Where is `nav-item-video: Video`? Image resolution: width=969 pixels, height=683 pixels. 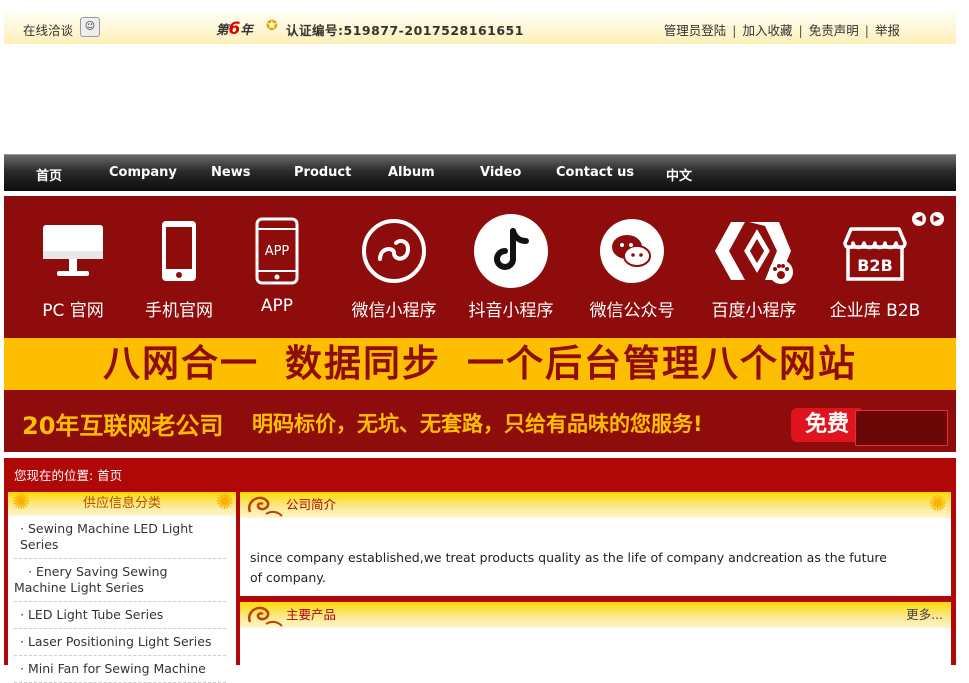 nav-item-video: Video is located at coordinates (500, 172).